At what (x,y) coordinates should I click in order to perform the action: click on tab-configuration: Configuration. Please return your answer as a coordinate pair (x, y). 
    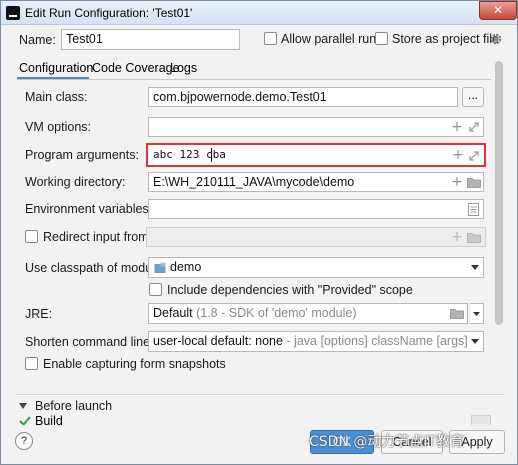
    Looking at the image, I should click on (56, 68).